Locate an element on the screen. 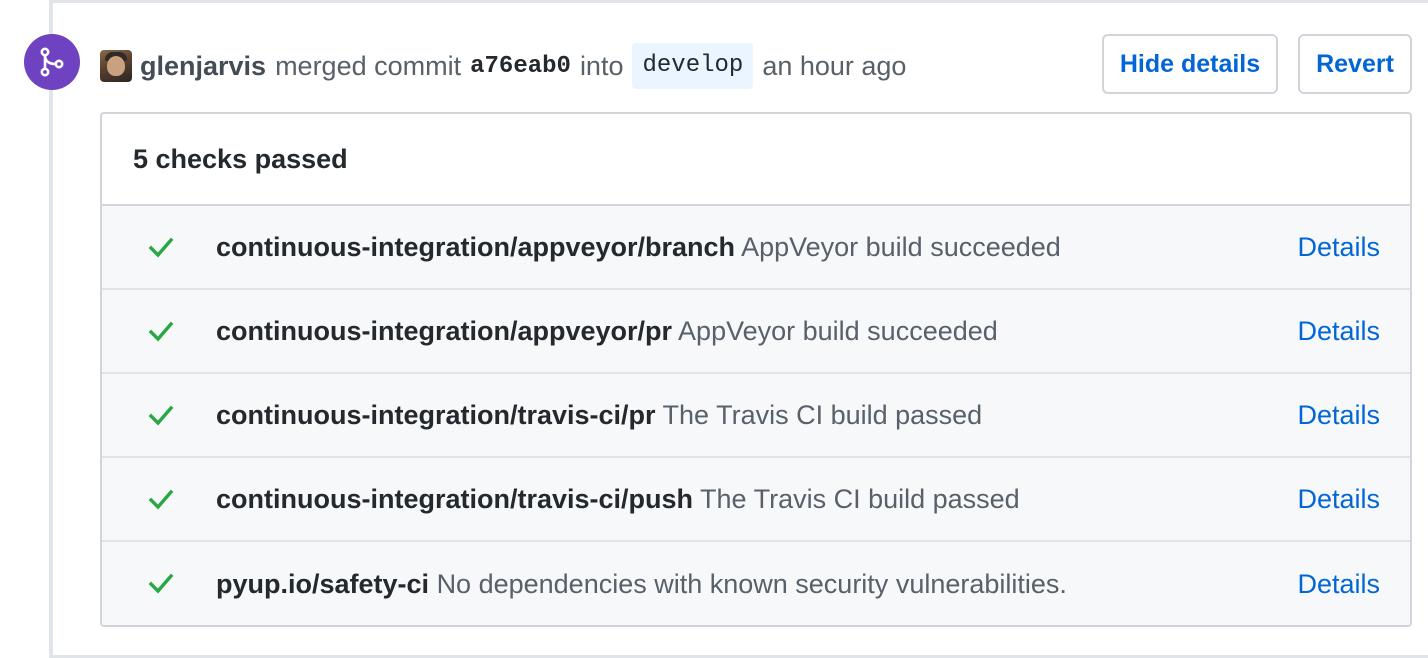 The width and height of the screenshot is (1428, 658). check-context: pyup.io/safety-ci is located at coordinates (323, 583).